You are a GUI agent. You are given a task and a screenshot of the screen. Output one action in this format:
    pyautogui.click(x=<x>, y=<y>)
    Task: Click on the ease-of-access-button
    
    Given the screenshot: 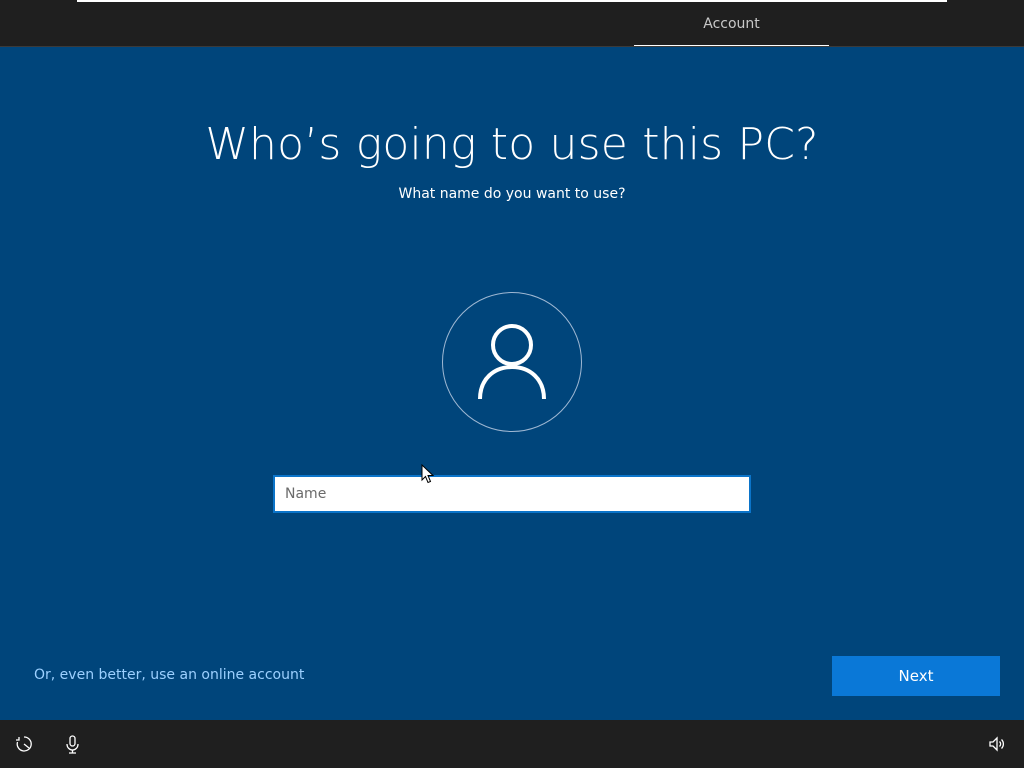 What is the action you would take?
    pyautogui.click(x=24, y=744)
    